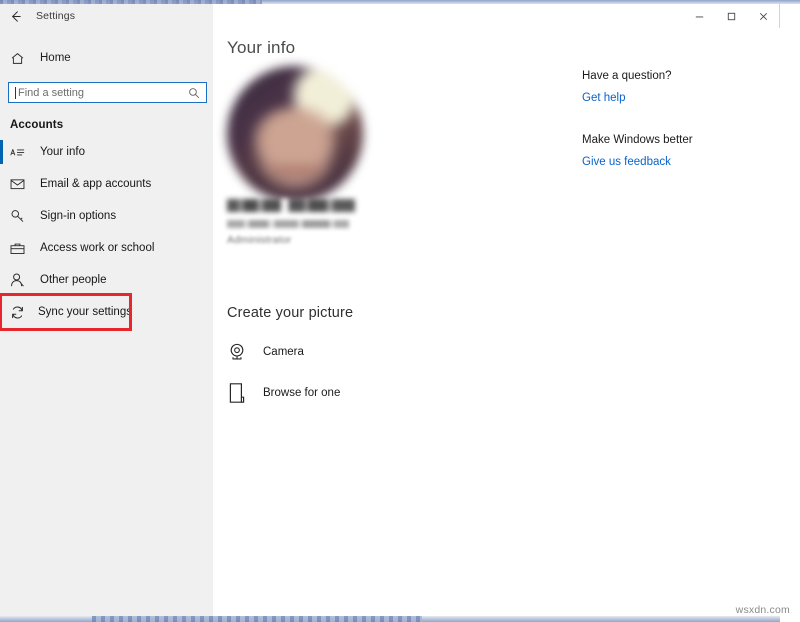 This screenshot has height=622, width=800. What do you see at coordinates (637, 140) in the screenshot?
I see `help-feedback-heading: Make Windows better` at bounding box center [637, 140].